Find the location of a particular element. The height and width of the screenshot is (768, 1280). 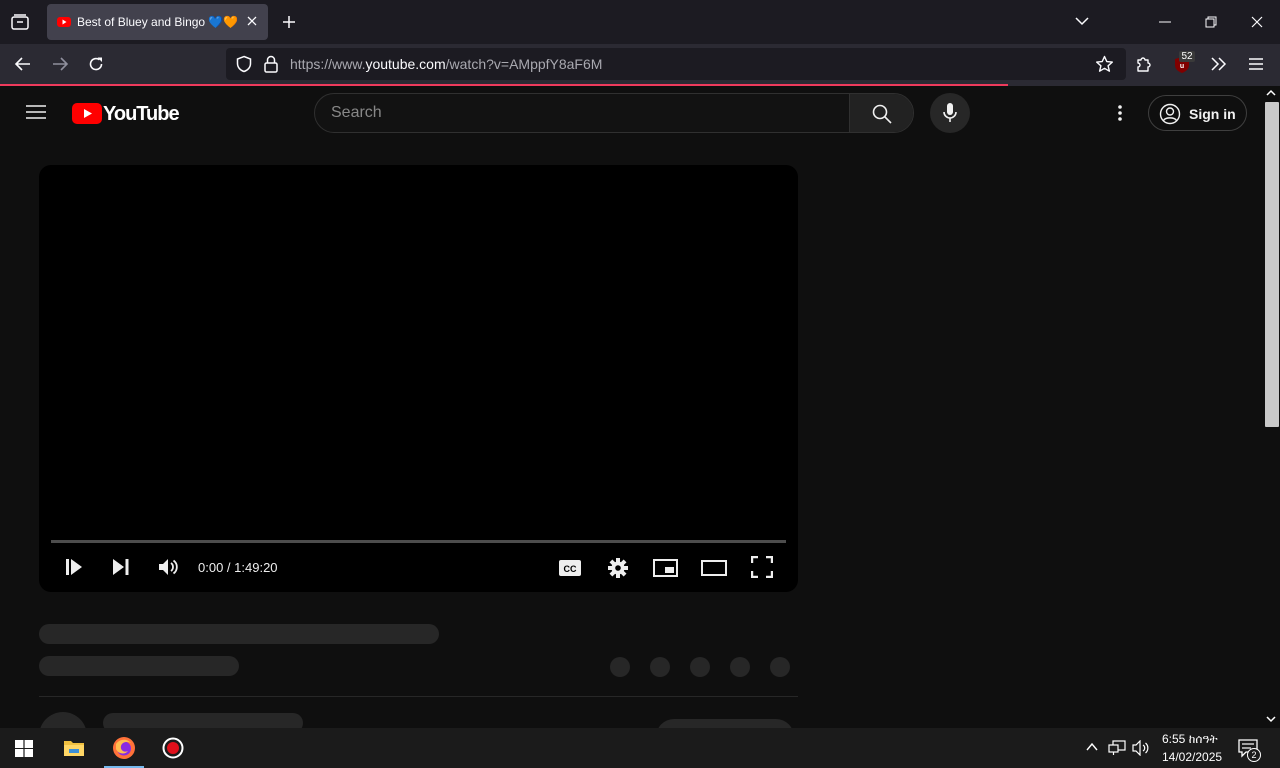

browser-tab-bar: Best of Bluey and Bingo 💙🧡 is located at coordinates (640, 22).